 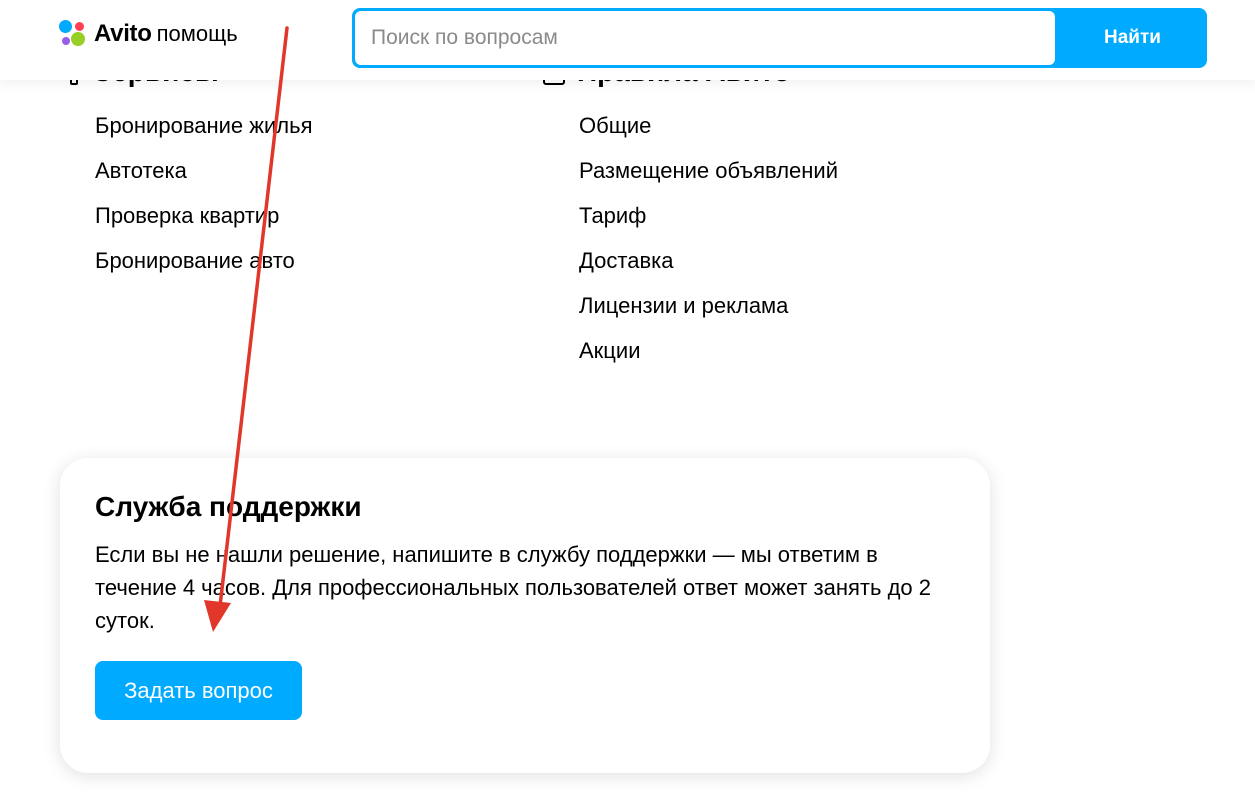 What do you see at coordinates (708, 177) in the screenshot?
I see `rules-link: Размещение объявлений` at bounding box center [708, 177].